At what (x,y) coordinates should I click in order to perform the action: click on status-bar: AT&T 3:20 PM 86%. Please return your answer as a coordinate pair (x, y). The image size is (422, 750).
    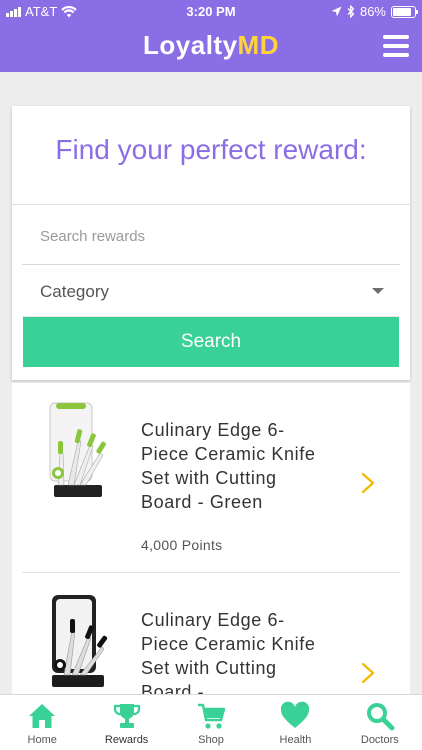
    Looking at the image, I should click on (211, 13).